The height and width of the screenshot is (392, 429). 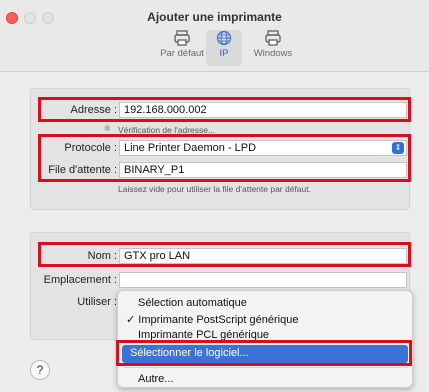 I want to click on tab-default-label: Par défaut, so click(x=182, y=53).